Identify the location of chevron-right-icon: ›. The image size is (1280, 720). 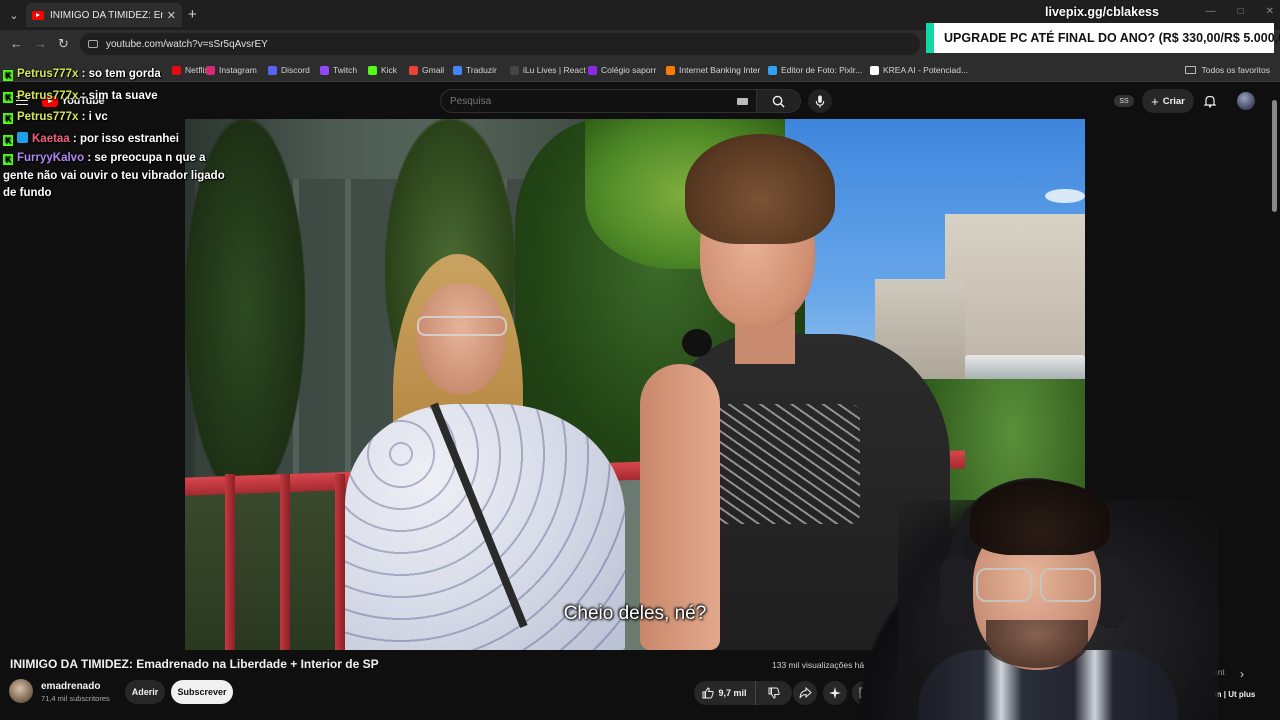
(1242, 674).